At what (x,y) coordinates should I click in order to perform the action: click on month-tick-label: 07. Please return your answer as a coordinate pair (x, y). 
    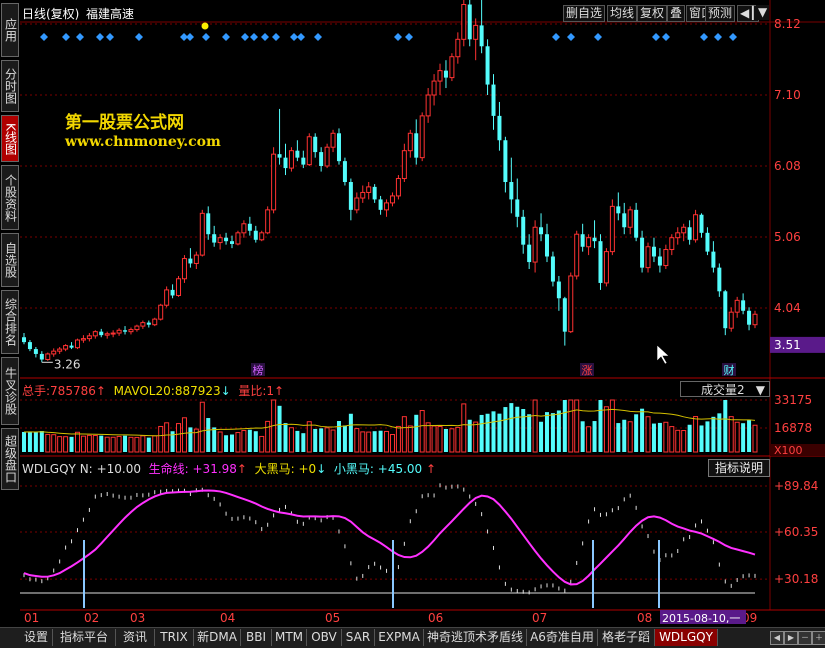
    Looking at the image, I should click on (539, 618).